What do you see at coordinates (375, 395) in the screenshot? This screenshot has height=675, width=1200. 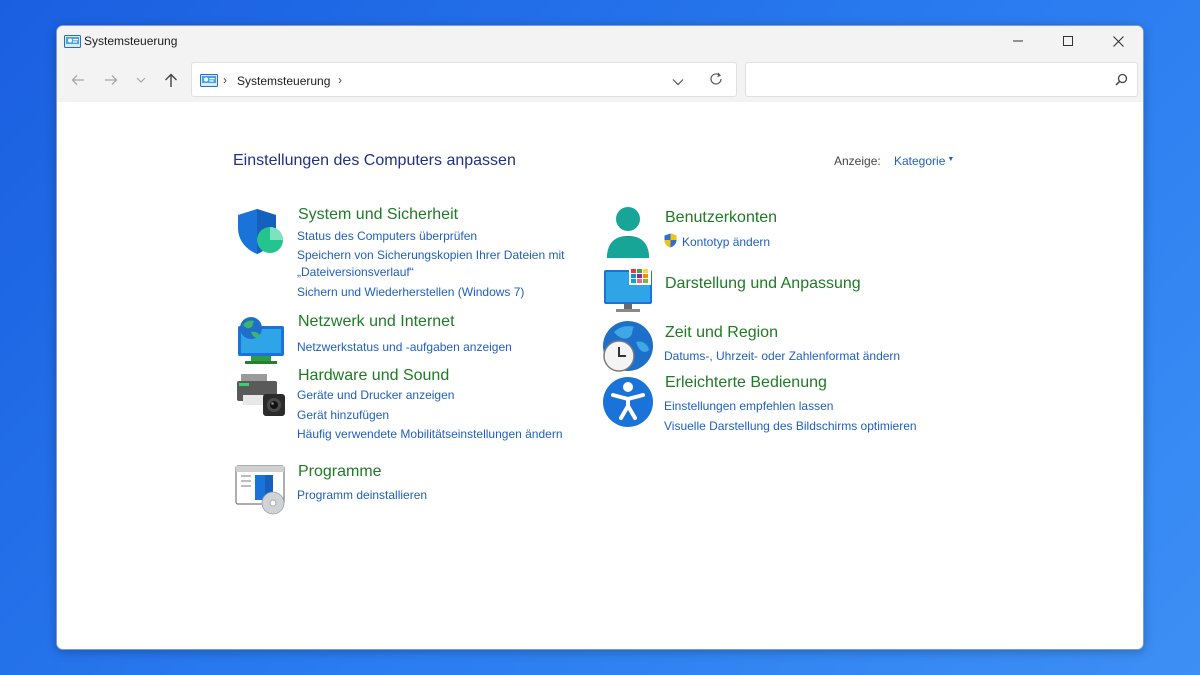 I see `link-devices-printers: Geräte und Drucker anzeigen` at bounding box center [375, 395].